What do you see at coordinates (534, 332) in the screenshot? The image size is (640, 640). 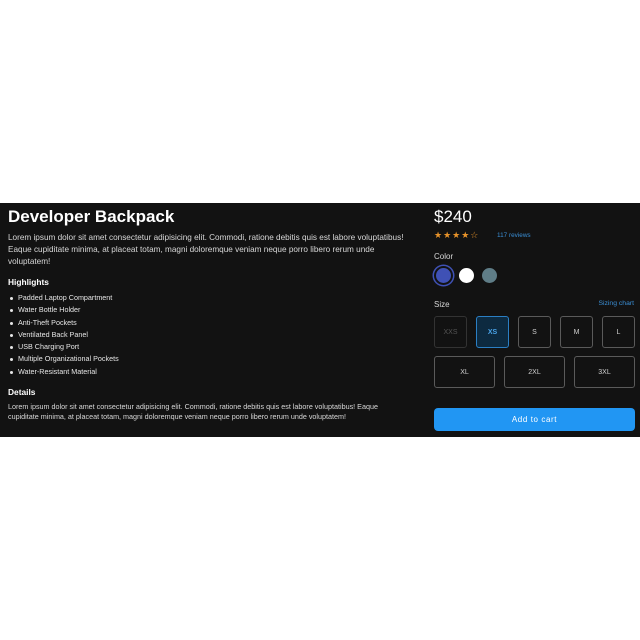 I see `size-option-s: S` at bounding box center [534, 332].